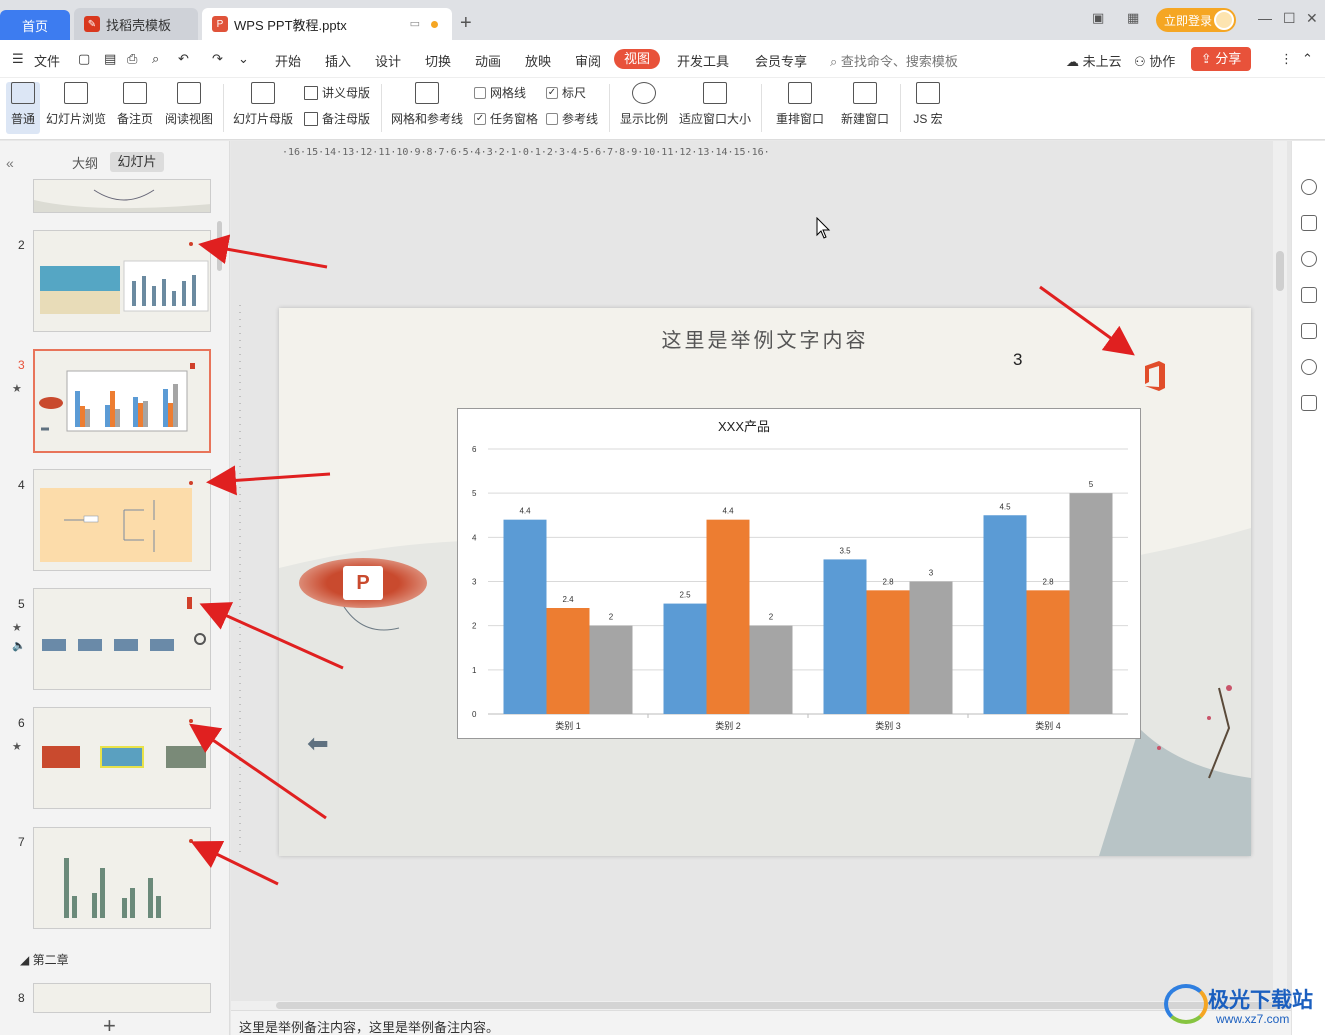 This screenshot has width=1325, height=1035. Describe the element at coordinates (1309, 223) in the screenshot. I see `settings-sliders-icon` at that location.